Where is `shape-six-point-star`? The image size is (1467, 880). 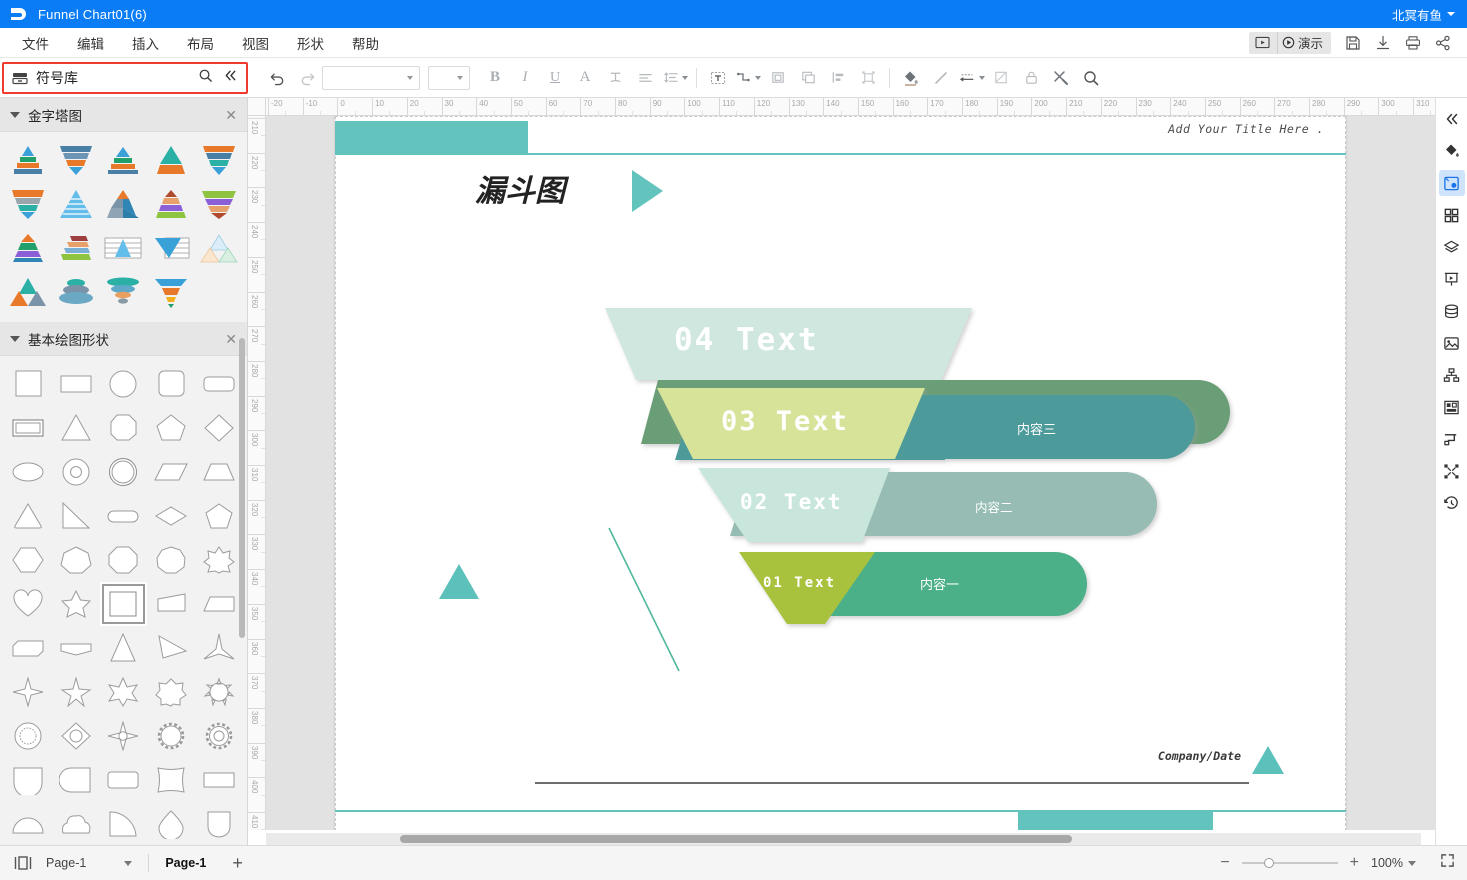
shape-six-point-star is located at coordinates (124, 692).